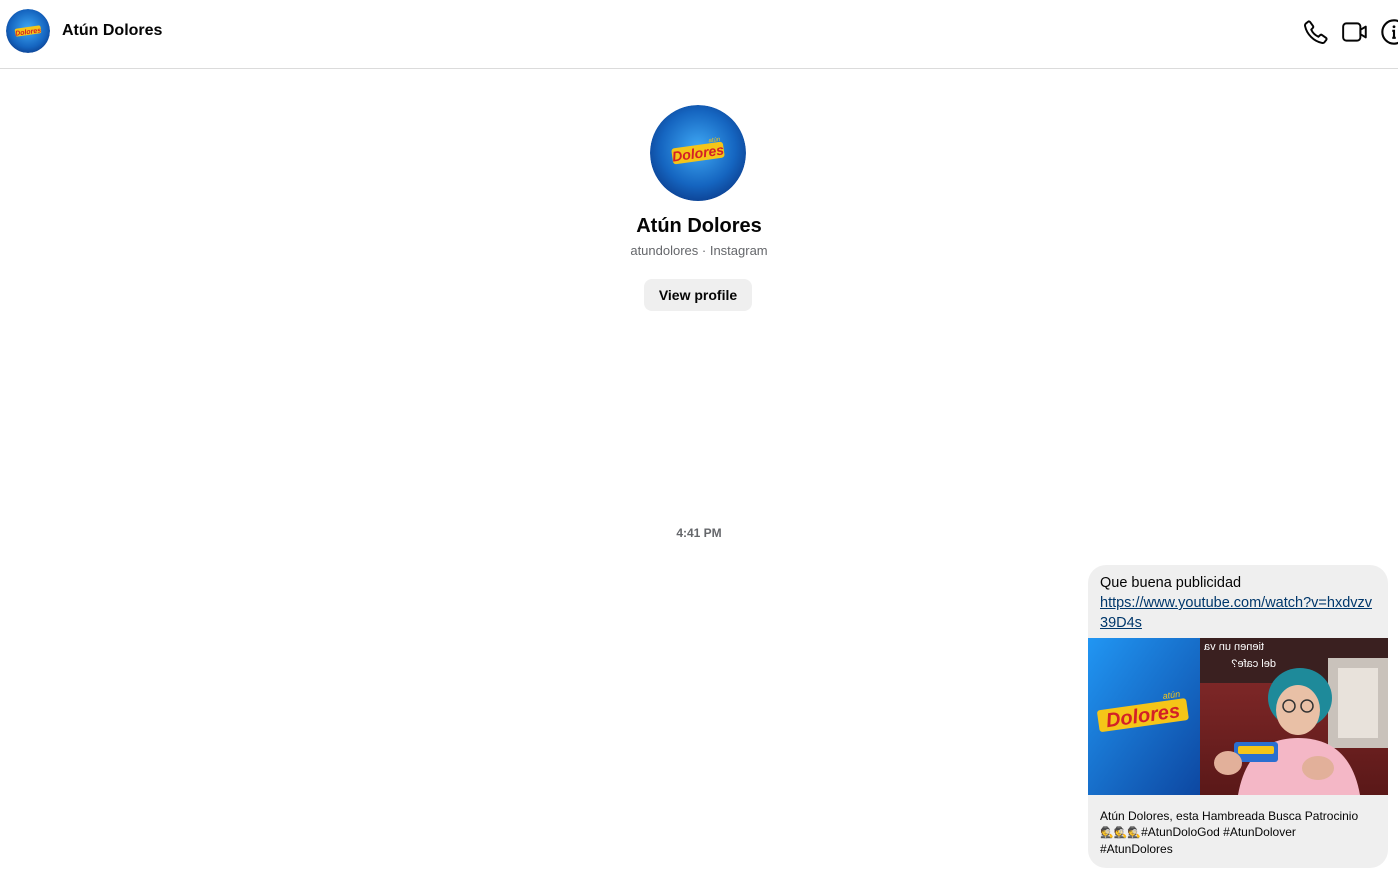 This screenshot has width=1398, height=883. I want to click on contact-name: Atún Dolores, so click(112, 31).